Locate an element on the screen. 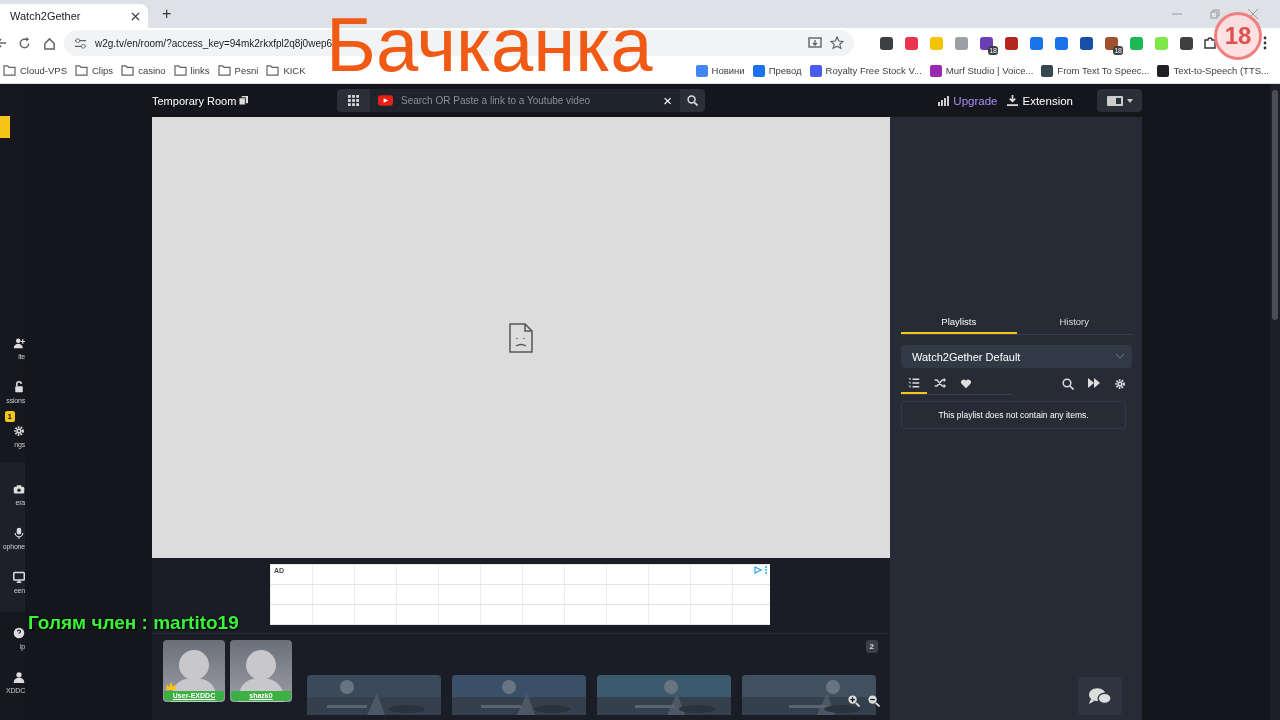 The width and height of the screenshot is (1280, 720). bookmark: Cloud-VPS is located at coordinates (35, 70).